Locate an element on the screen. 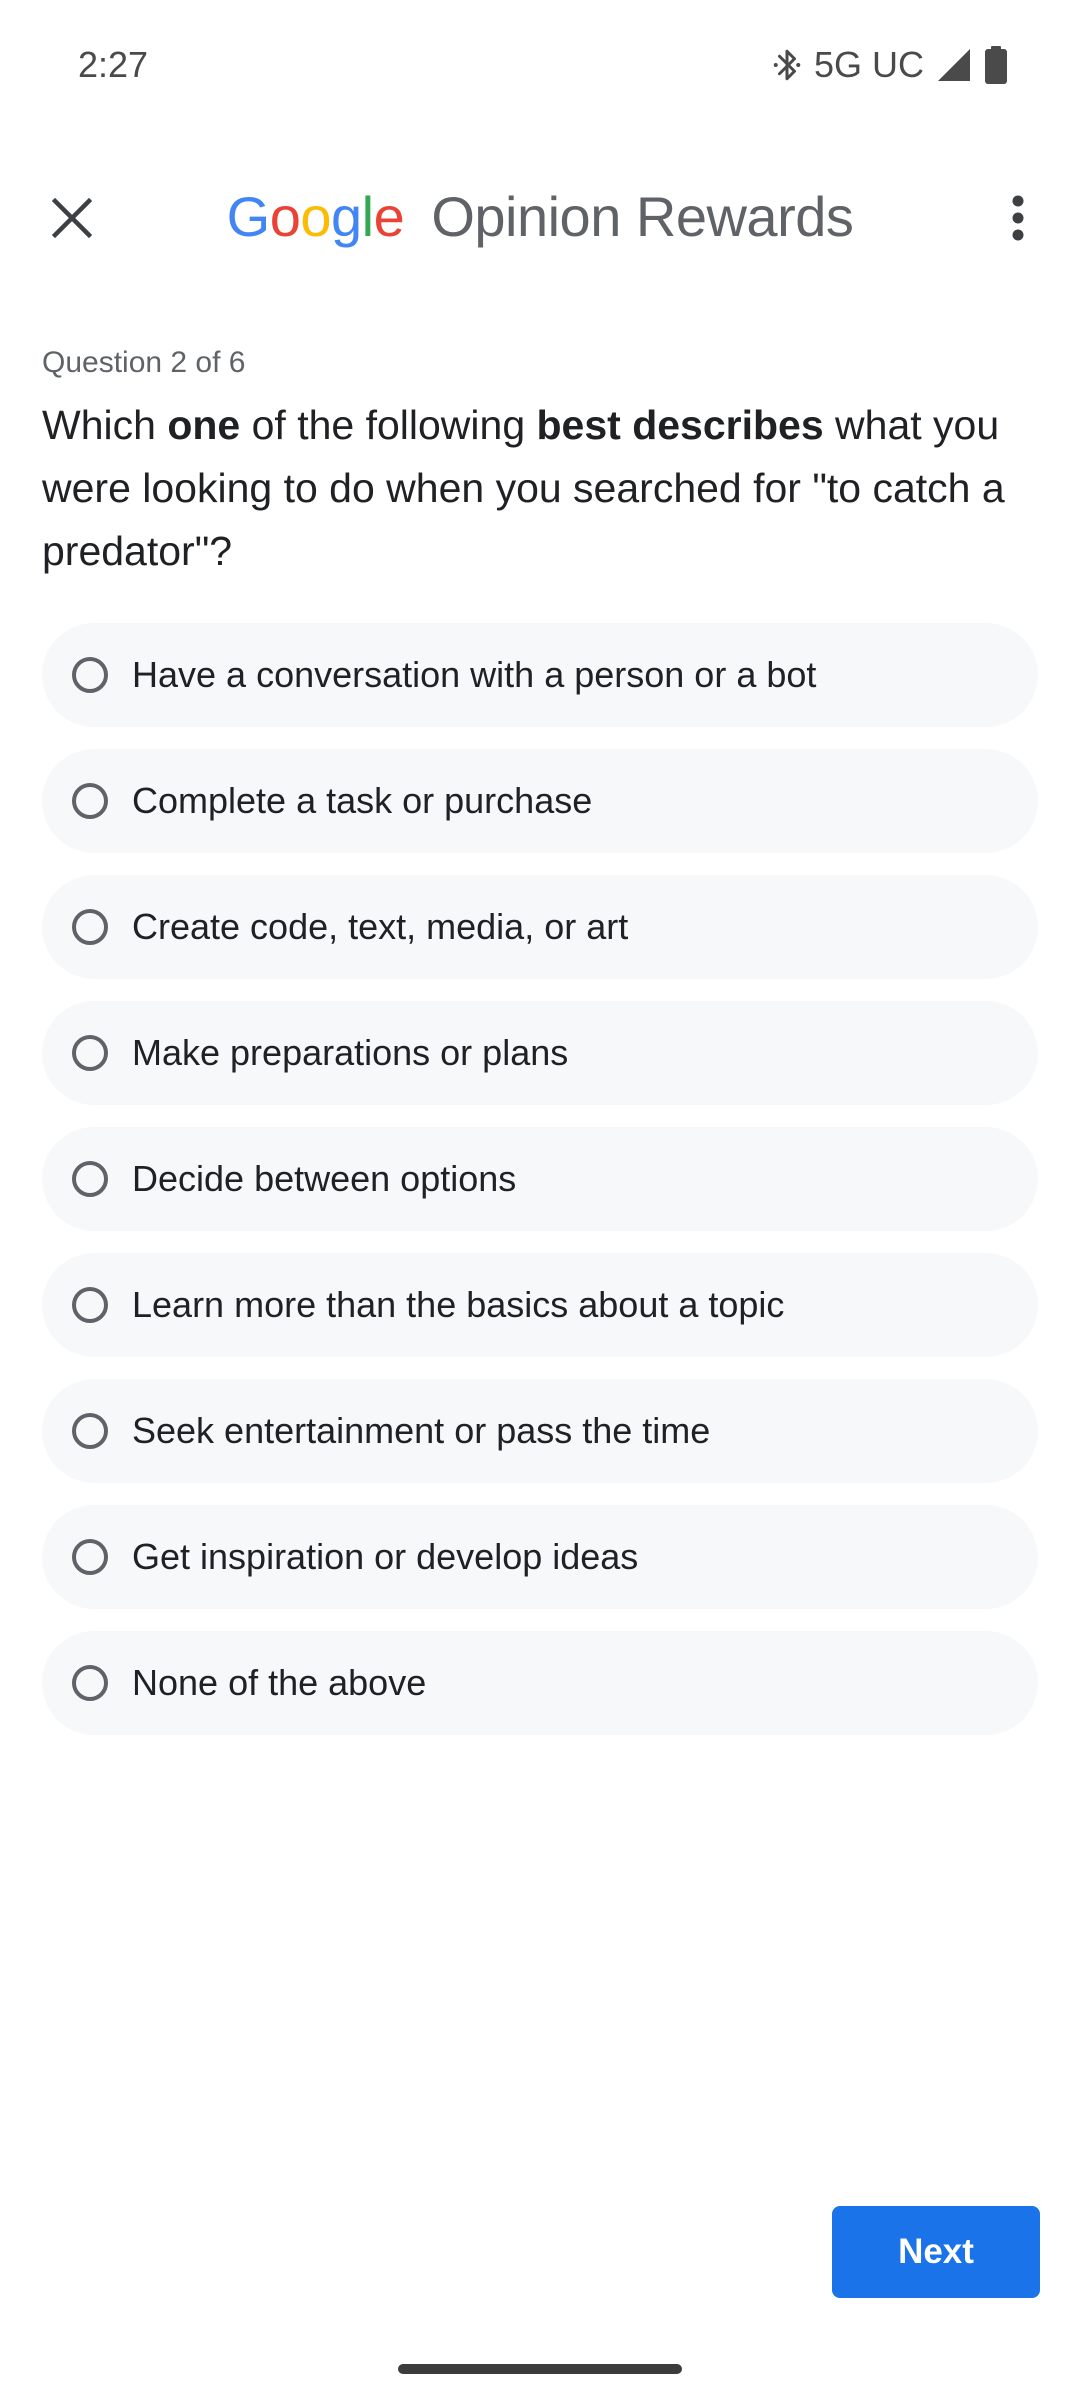  status-time: 2:27 is located at coordinates (113, 64).